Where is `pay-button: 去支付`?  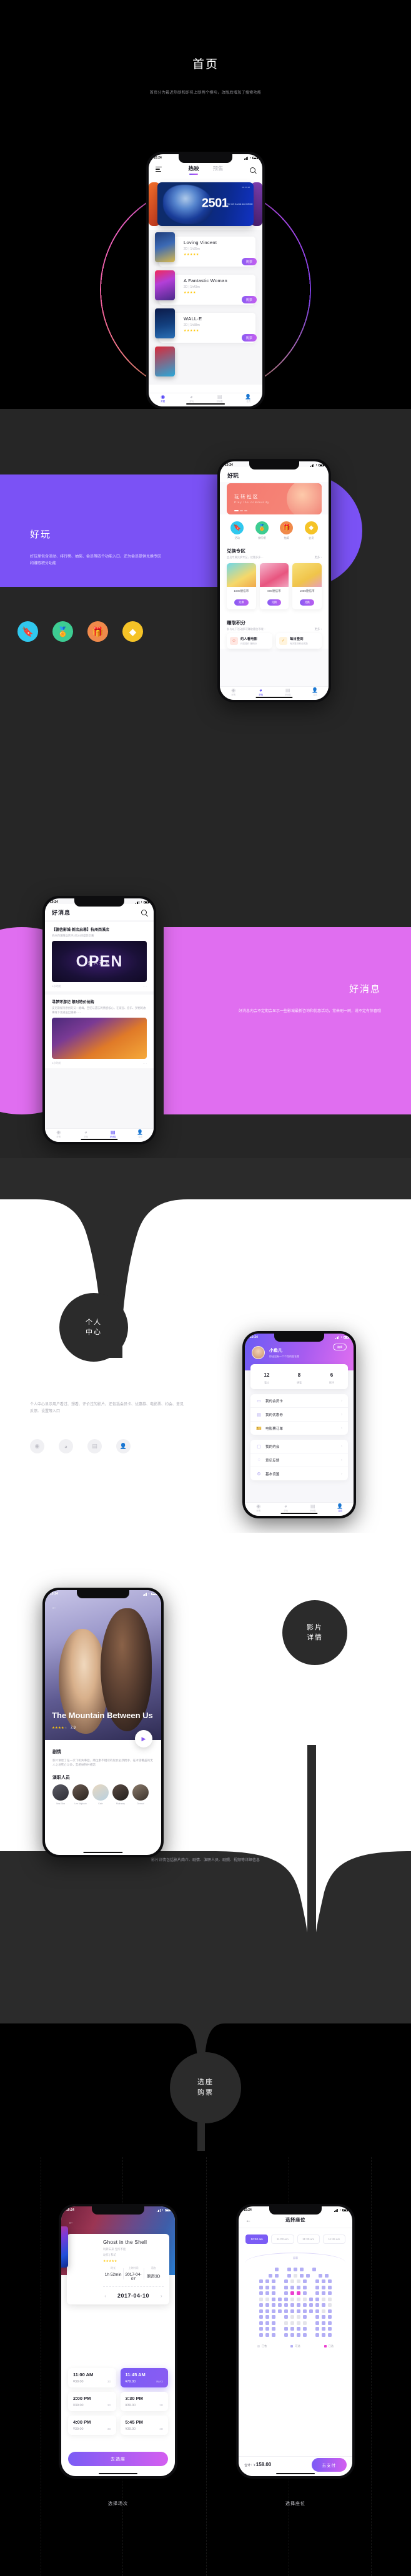
pay-button: 去支付 is located at coordinates (329, 2464).